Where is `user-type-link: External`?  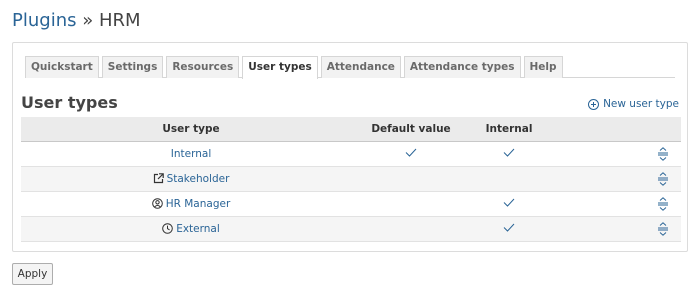 user-type-link: External is located at coordinates (198, 229).